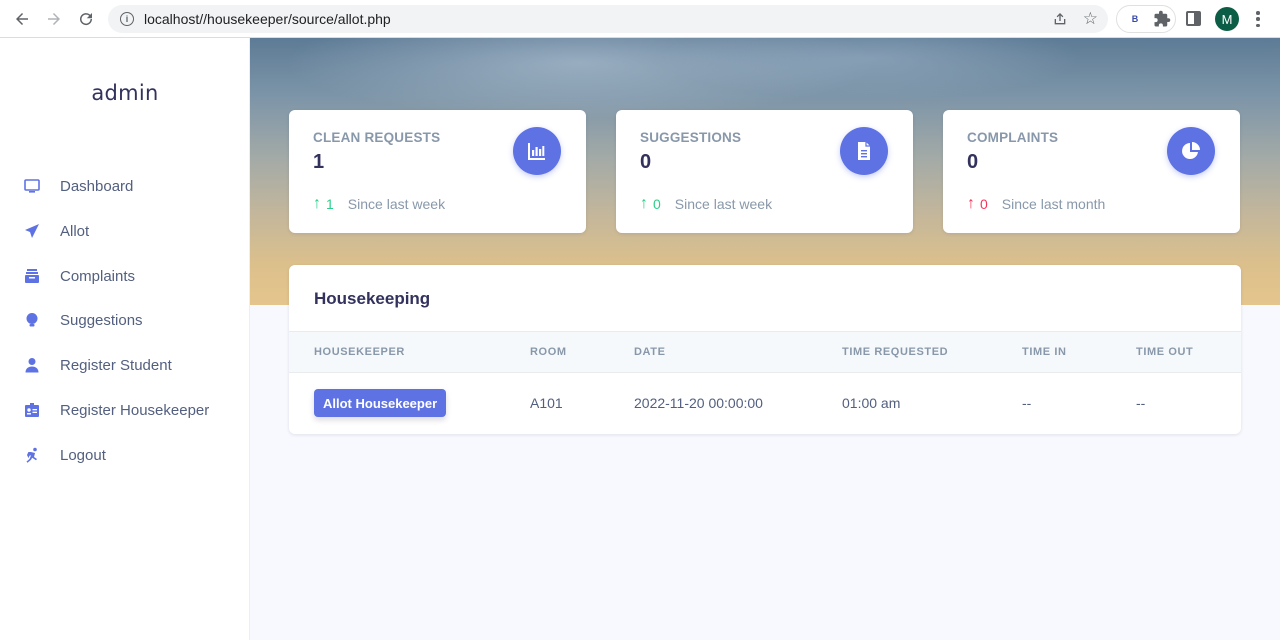  What do you see at coordinates (1193, 18) in the screenshot?
I see `side-panel-icon` at bounding box center [1193, 18].